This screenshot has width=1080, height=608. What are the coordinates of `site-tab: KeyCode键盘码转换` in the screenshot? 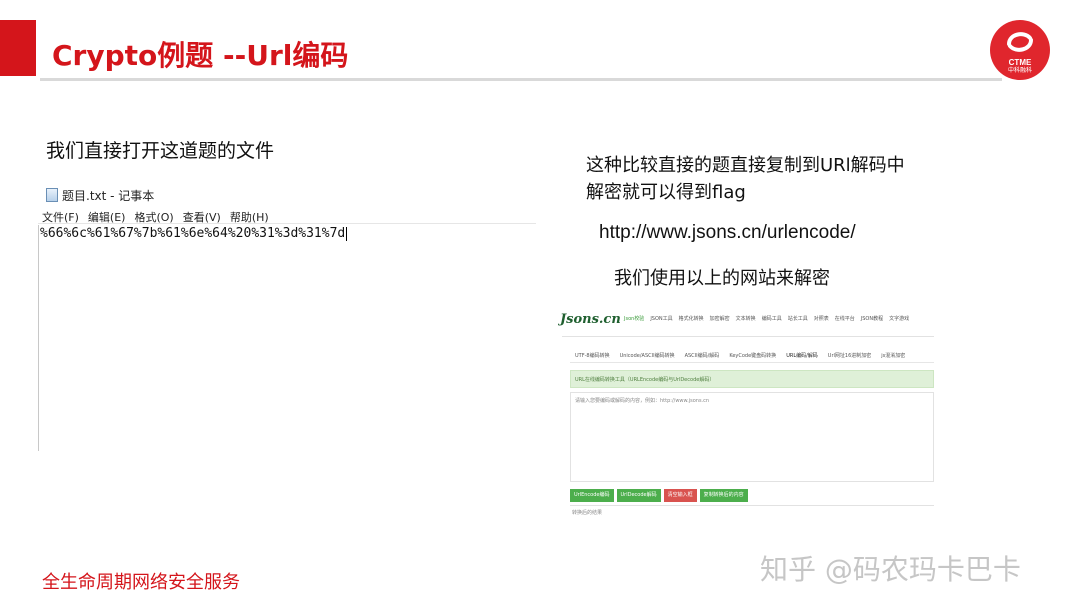 It's located at (752, 355).